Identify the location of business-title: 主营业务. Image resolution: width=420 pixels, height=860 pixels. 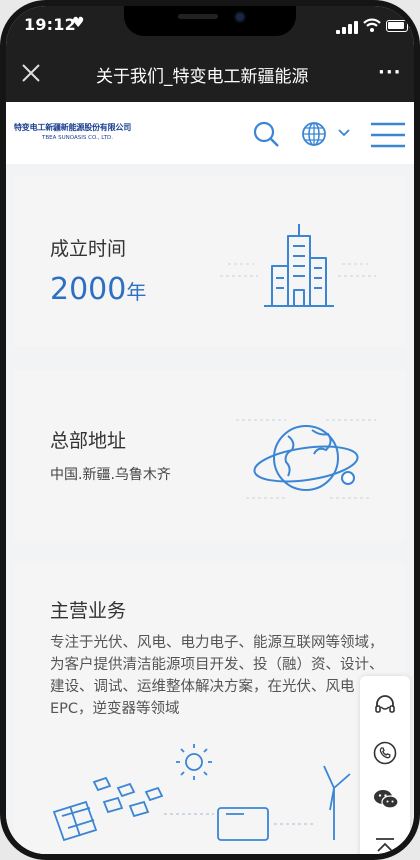
(88, 611).